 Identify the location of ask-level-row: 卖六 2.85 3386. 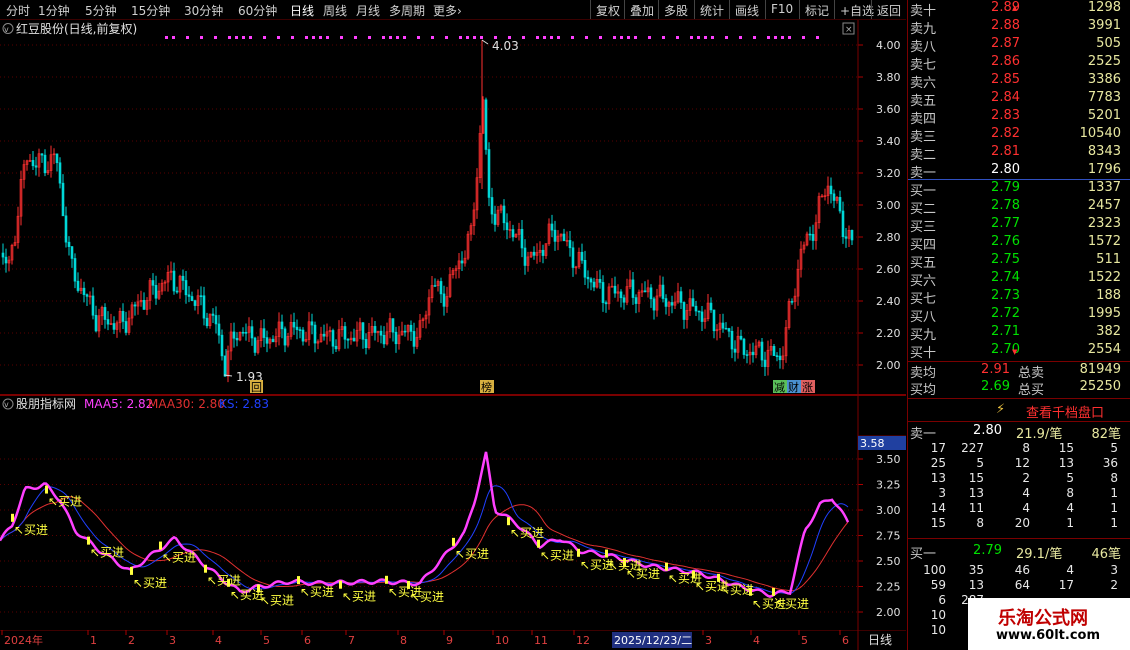
(1019, 81).